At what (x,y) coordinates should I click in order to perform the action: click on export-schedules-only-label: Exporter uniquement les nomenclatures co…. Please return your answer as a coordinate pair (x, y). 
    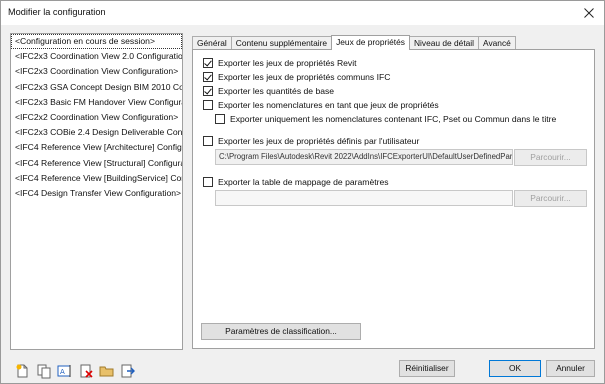
    Looking at the image, I should click on (393, 119).